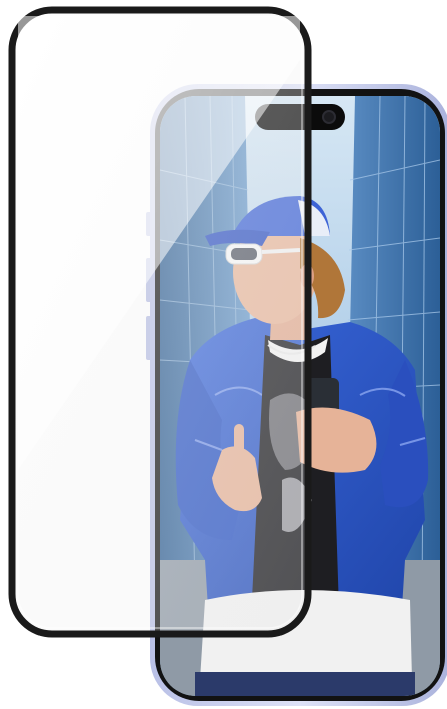 Image resolution: width=447 pixels, height=709 pixels. What do you see at coordinates (329, 117) in the screenshot?
I see `front-camera-icon` at bounding box center [329, 117].